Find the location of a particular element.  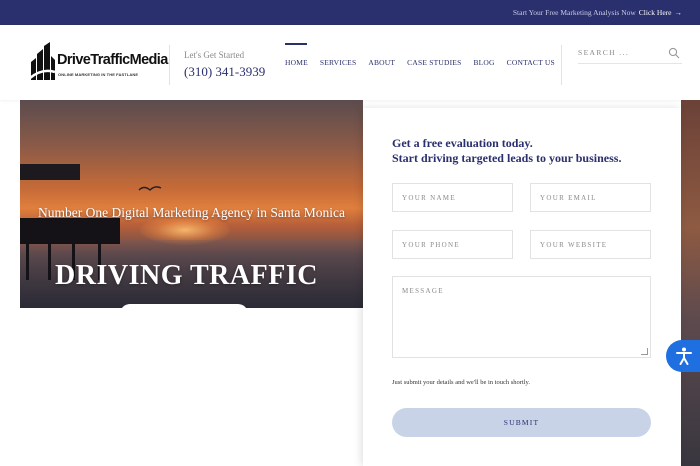

pier-silhouette is located at coordinates (50, 172).